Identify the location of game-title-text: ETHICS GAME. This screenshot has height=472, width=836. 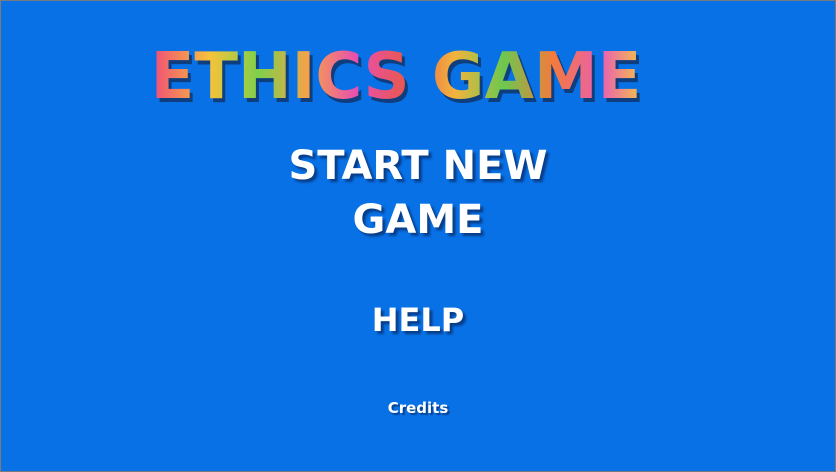
(396, 77).